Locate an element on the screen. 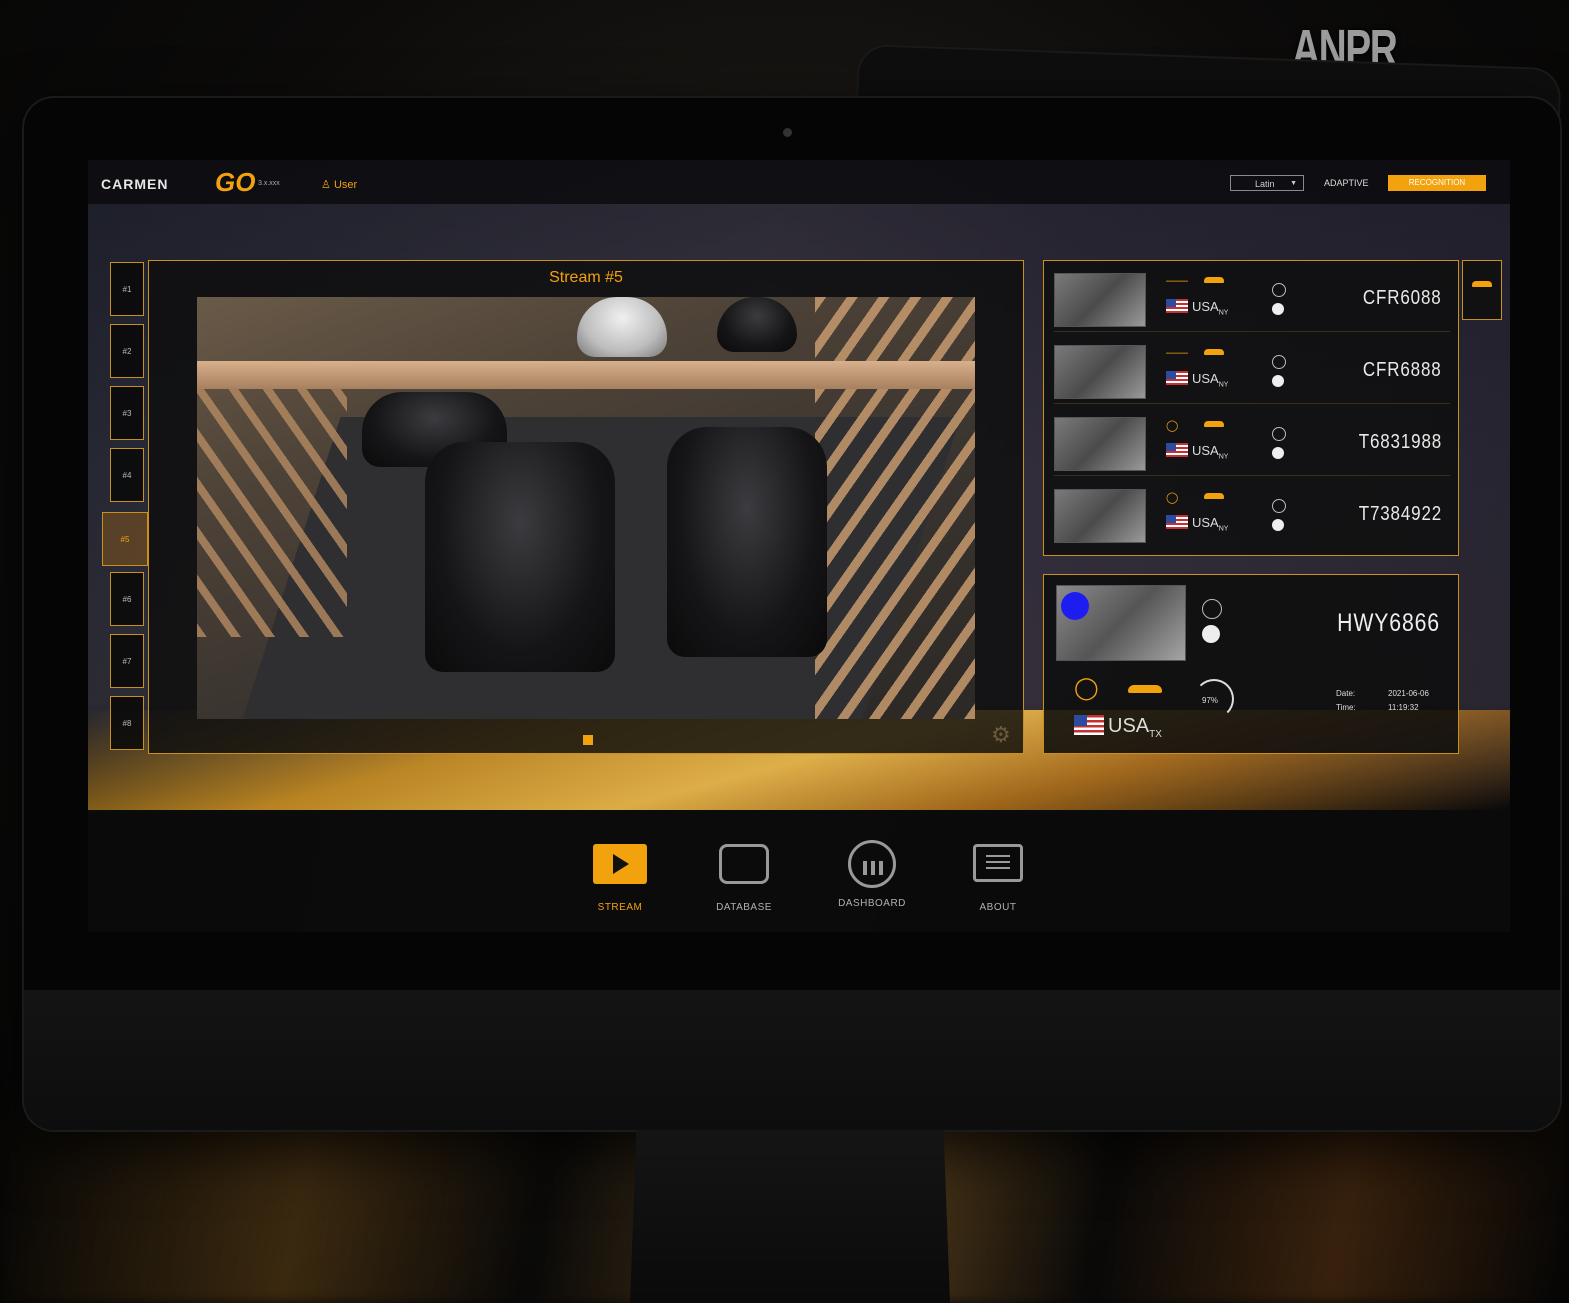  nav-database: DATABASE is located at coordinates (744, 876).